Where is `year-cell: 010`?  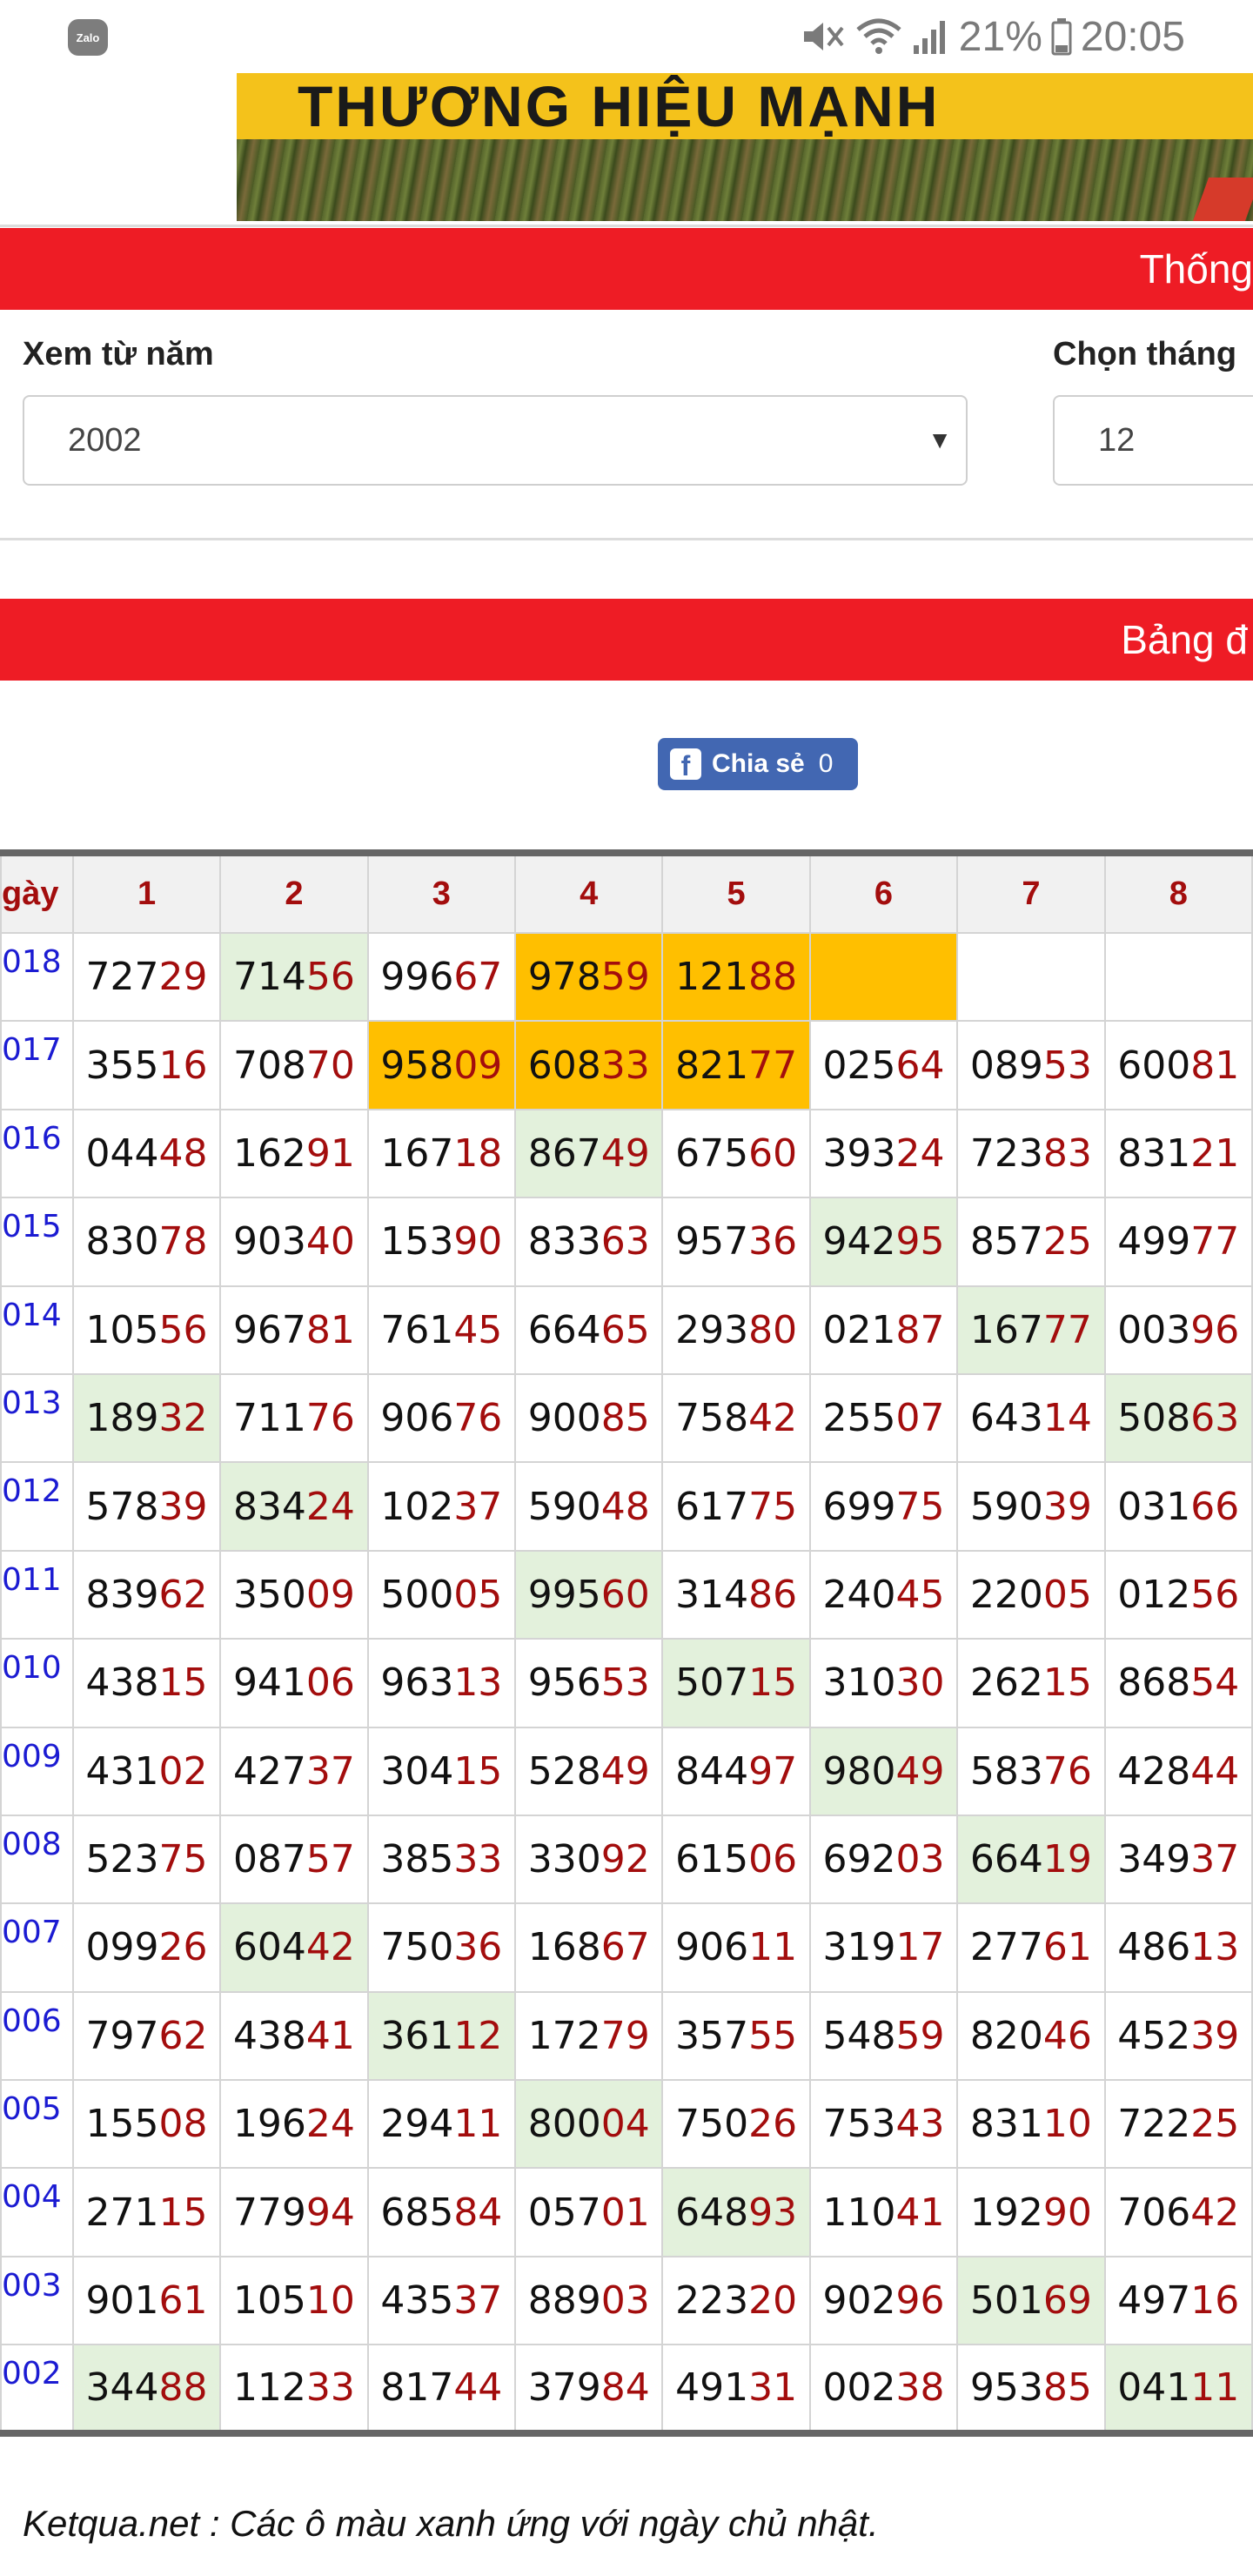 year-cell: 010 is located at coordinates (37, 1683).